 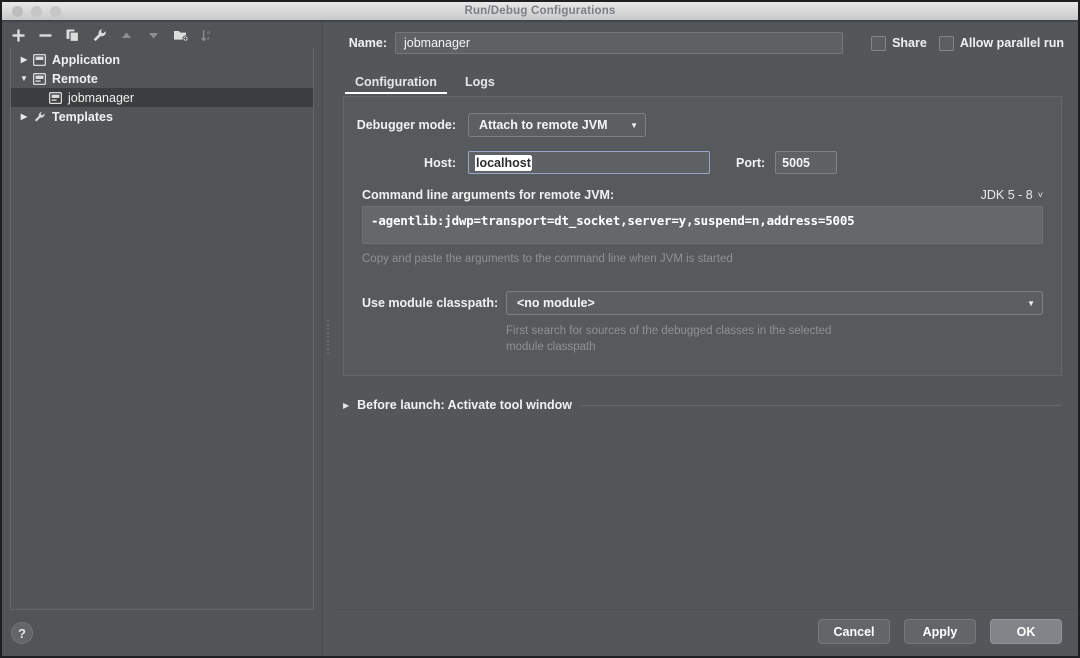 I want to click on jdk-selector-label: JDK 5 - 8, so click(x=1006, y=195).